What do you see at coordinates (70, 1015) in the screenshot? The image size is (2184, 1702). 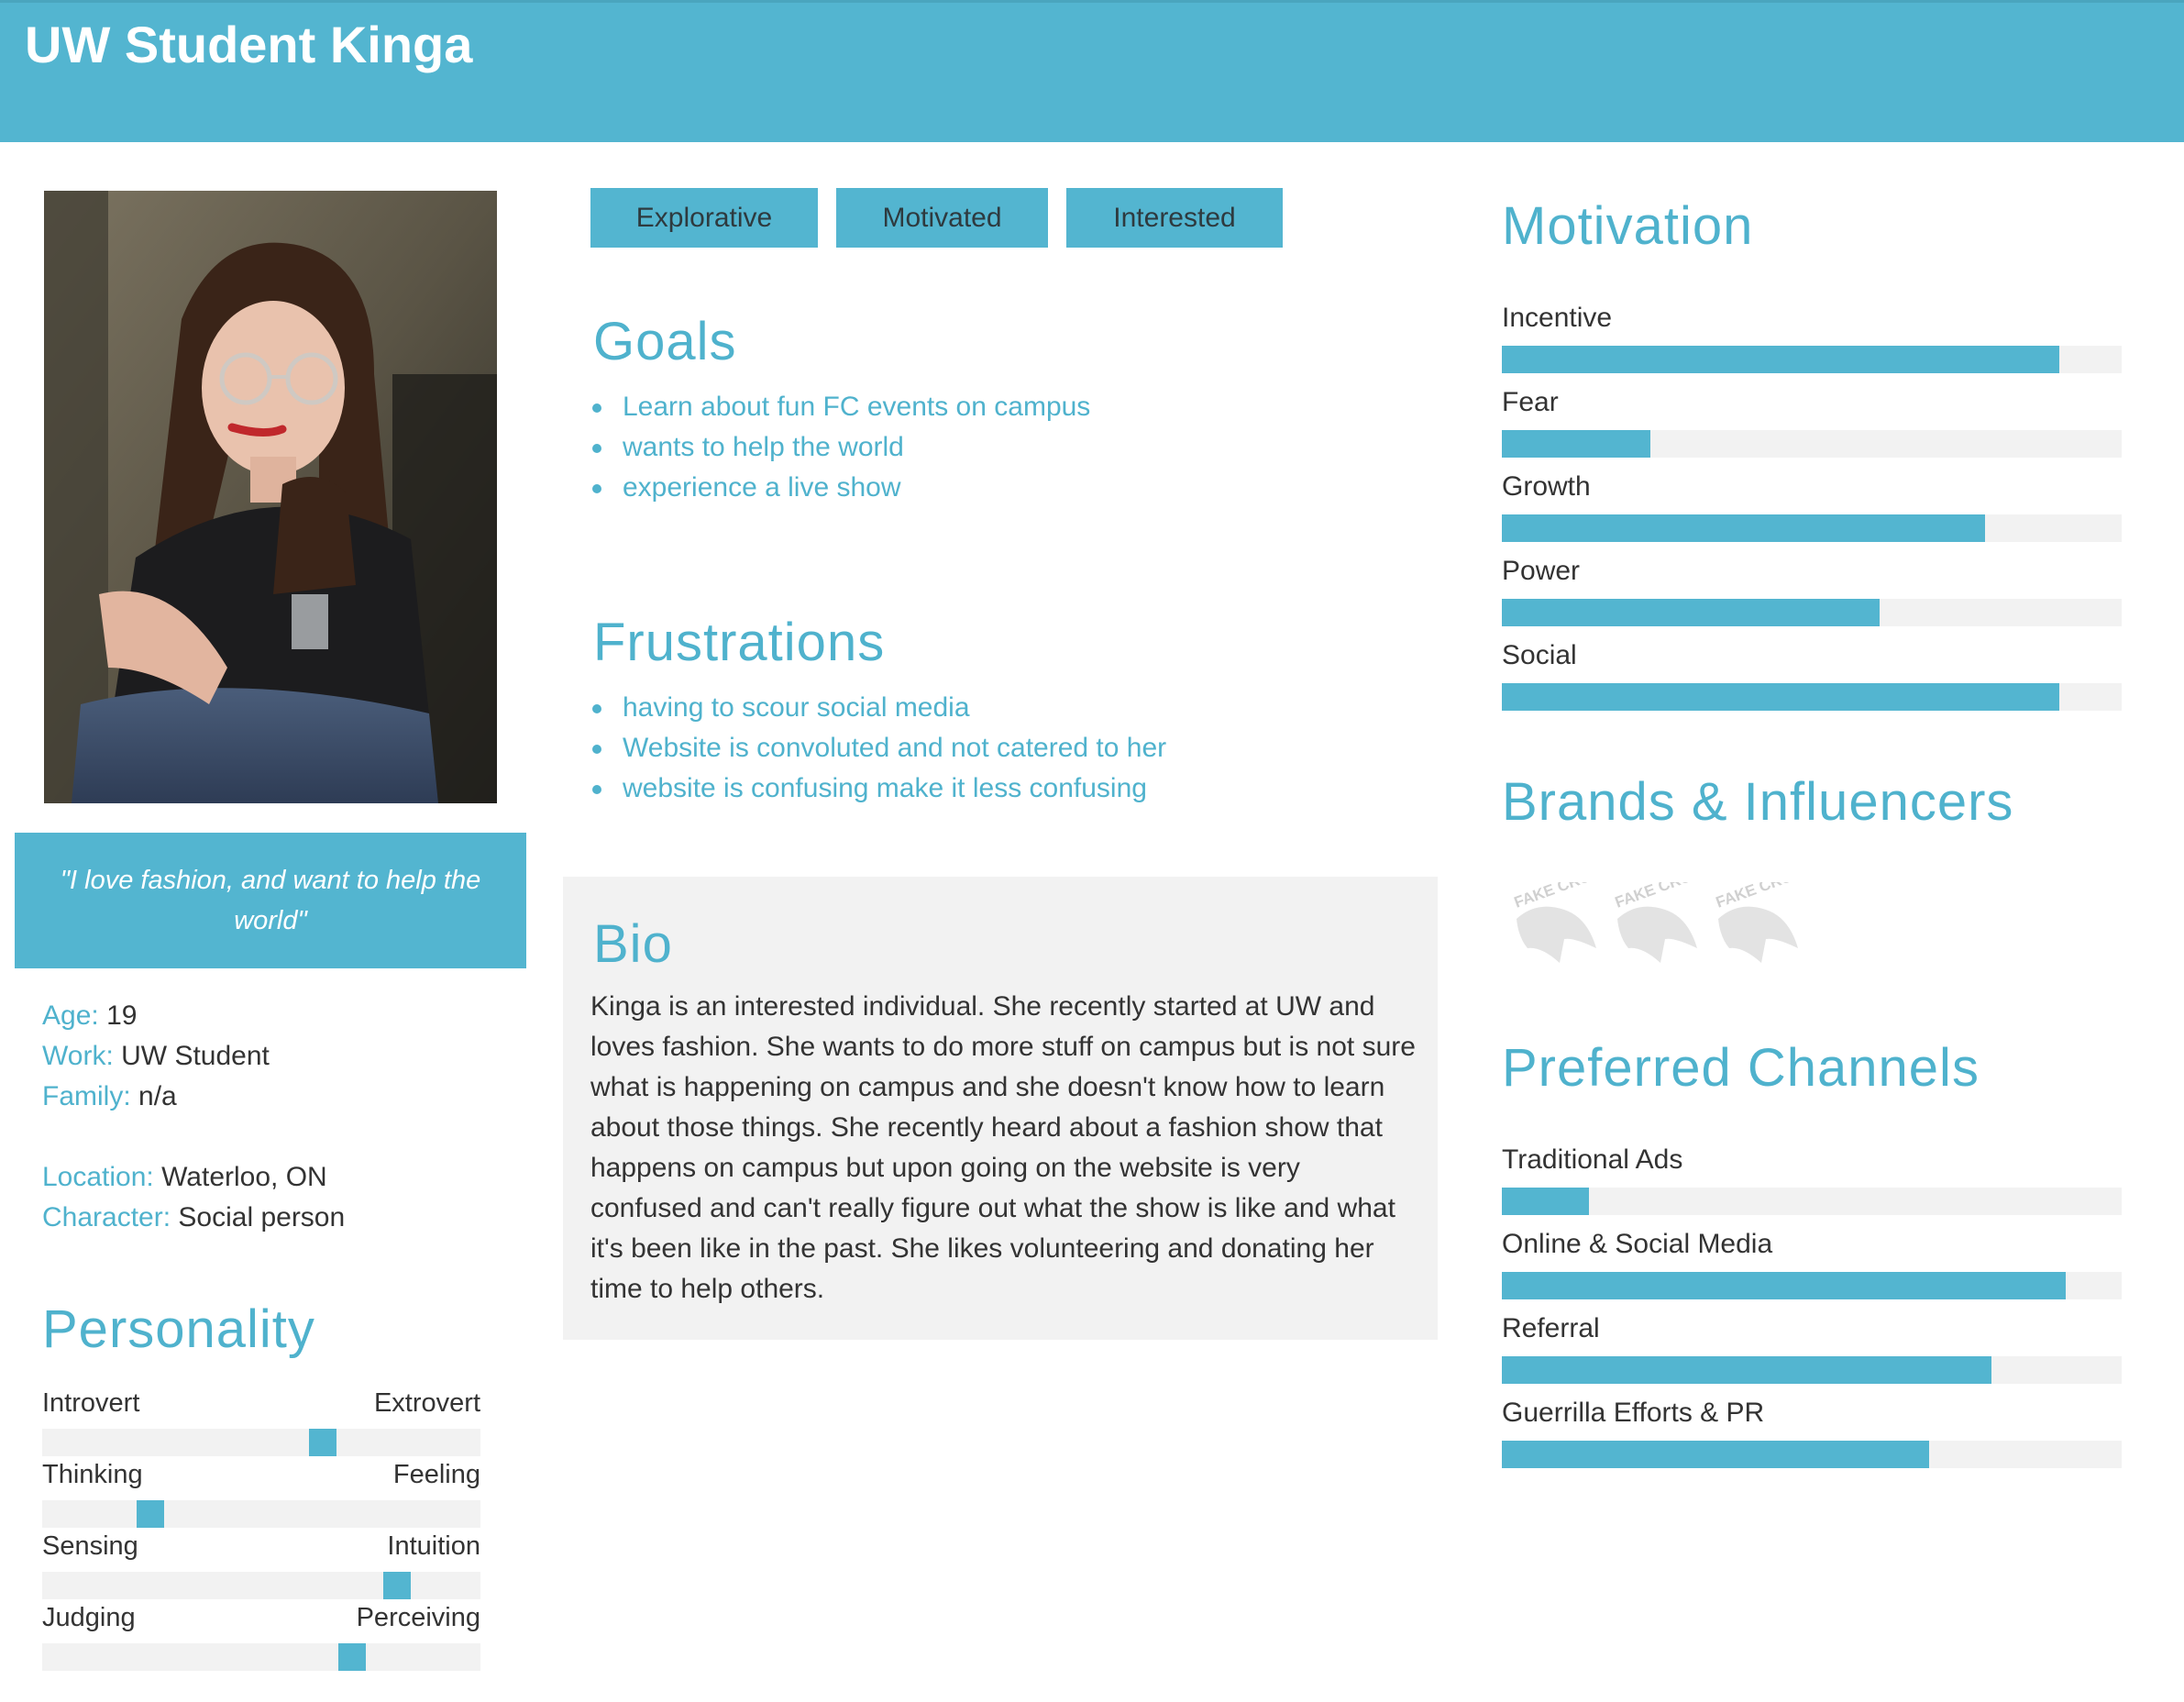 I see `detail-label: Age:` at bounding box center [70, 1015].